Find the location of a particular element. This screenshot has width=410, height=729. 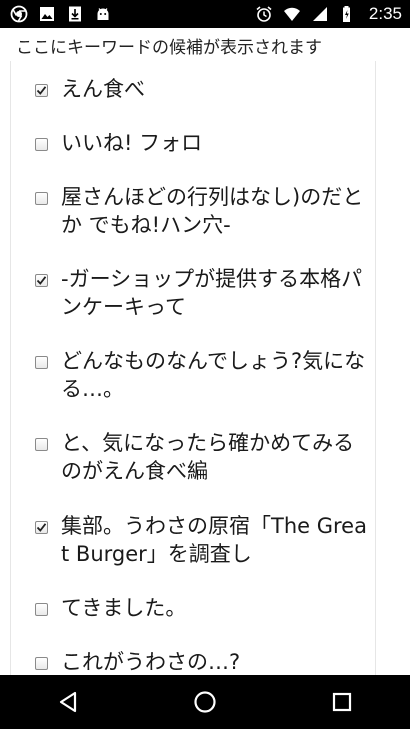

back-button is located at coordinates (68, 702).